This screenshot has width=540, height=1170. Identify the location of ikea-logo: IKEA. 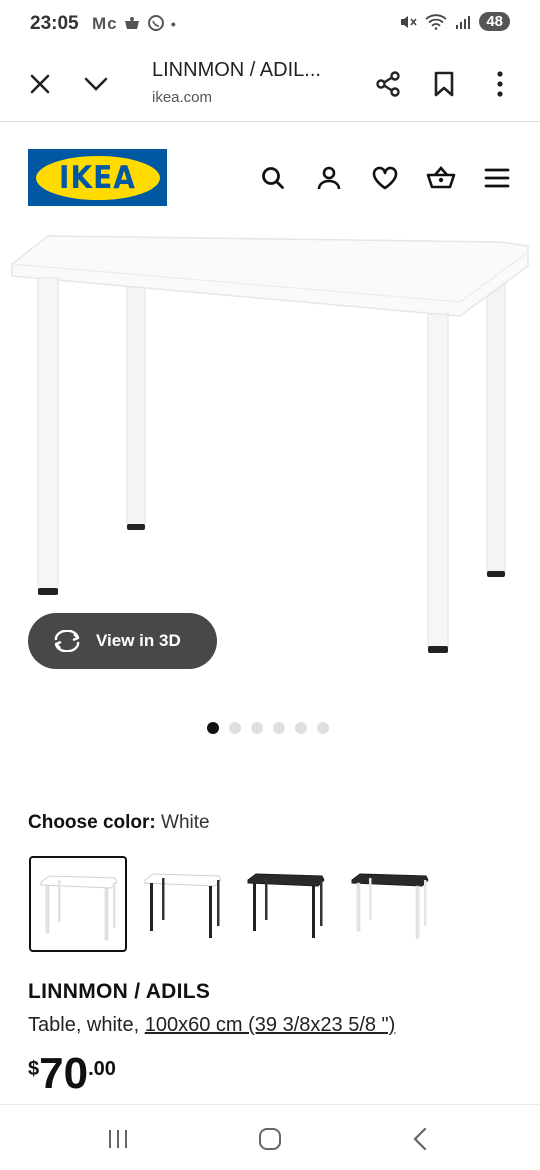
(97, 177).